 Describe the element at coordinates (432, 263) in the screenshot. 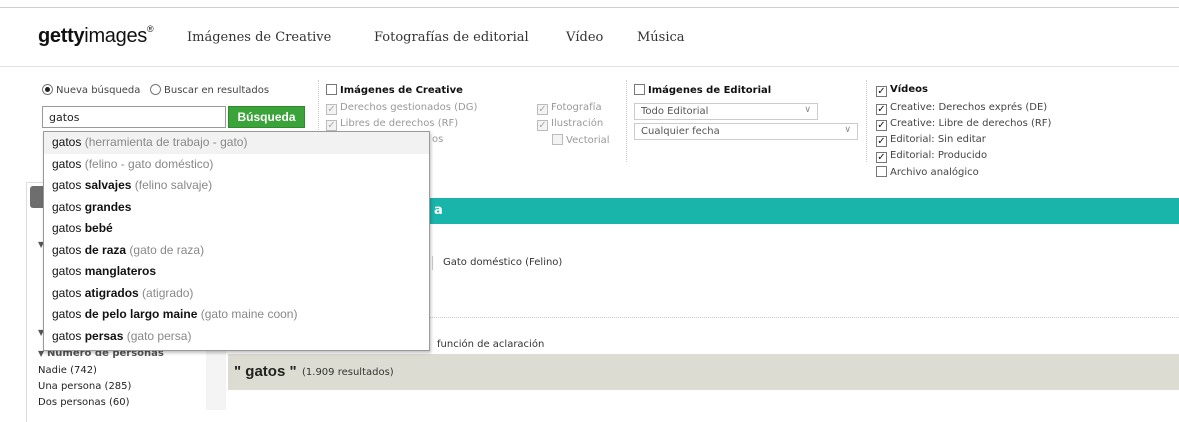

I see `option-divider` at that location.